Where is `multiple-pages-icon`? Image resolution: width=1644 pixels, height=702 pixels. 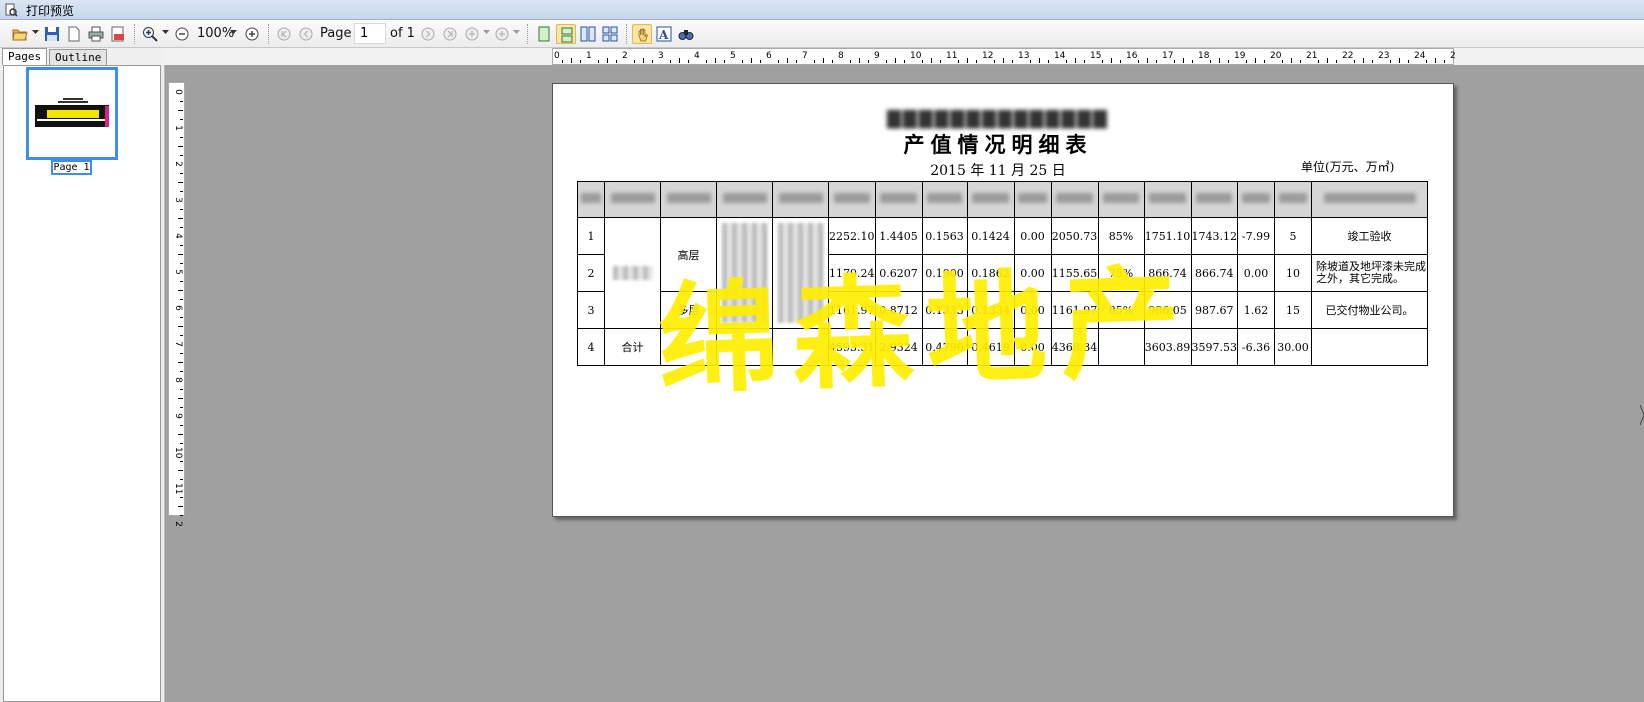 multiple-pages-icon is located at coordinates (610, 34).